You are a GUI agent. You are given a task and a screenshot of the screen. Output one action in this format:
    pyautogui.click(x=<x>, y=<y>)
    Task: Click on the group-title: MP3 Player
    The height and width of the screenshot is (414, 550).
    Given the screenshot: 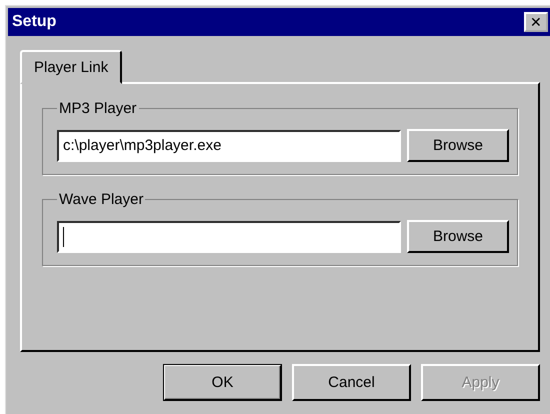 What is the action you would take?
    pyautogui.click(x=98, y=108)
    